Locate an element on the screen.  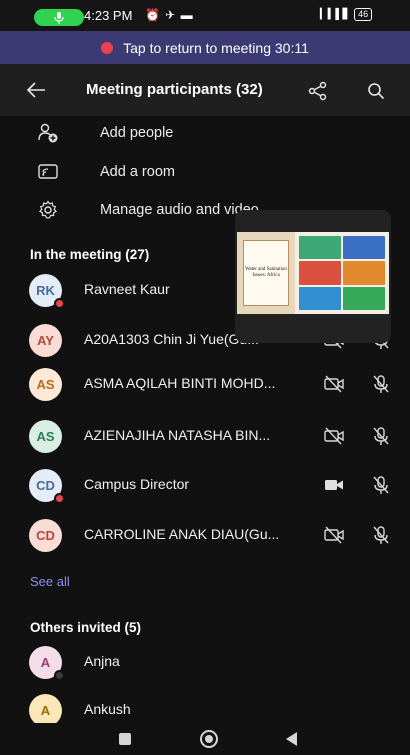
back-nav-button is located at coordinates (291, 739).